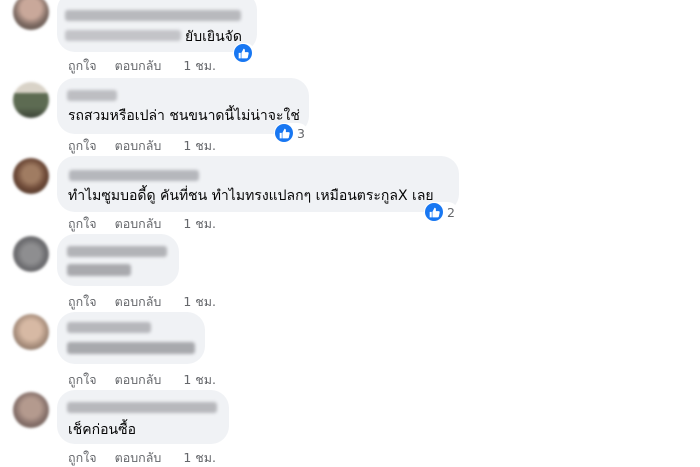 The height and width of the screenshot is (467, 700). I want to click on comment-text: รถสวมหรือเปล่า ชนขนาดนี้ไม่น่าจะใช่, so click(184, 116).